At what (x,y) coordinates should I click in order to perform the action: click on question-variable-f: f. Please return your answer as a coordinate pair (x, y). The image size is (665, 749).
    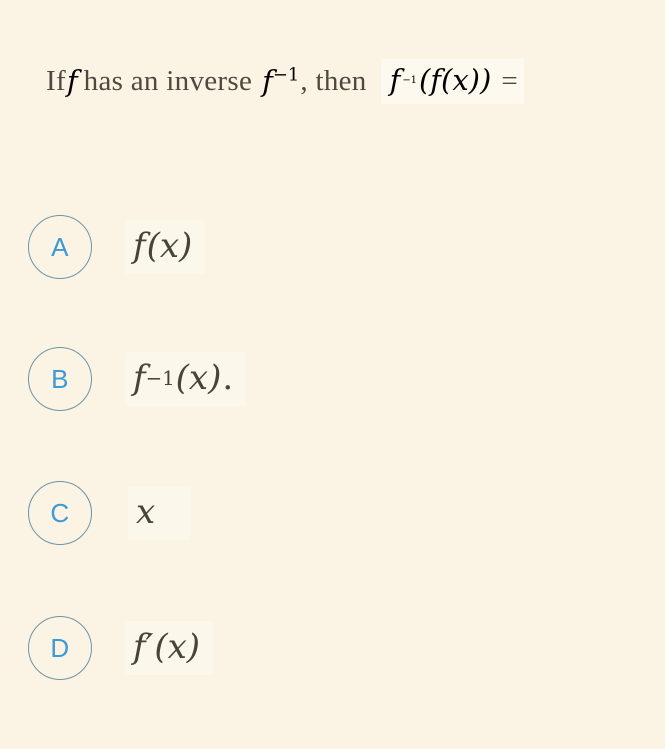
    Looking at the image, I should click on (72, 81).